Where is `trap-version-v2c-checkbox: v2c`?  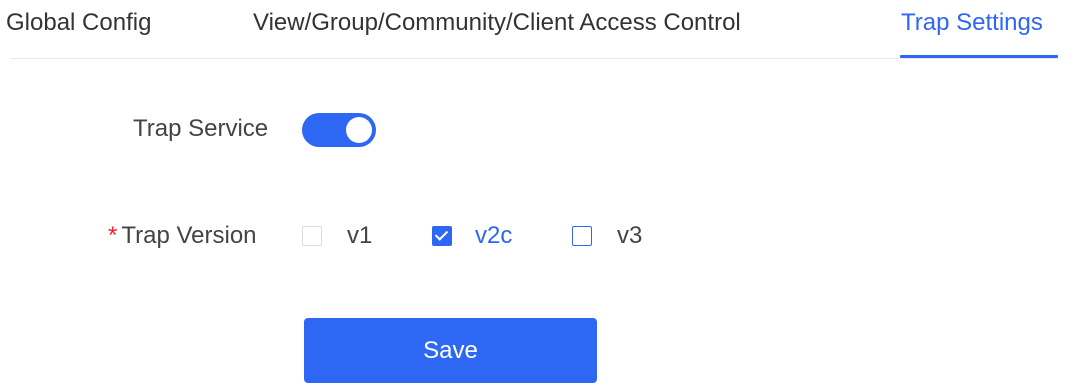 trap-version-v2c-checkbox: v2c is located at coordinates (472, 236).